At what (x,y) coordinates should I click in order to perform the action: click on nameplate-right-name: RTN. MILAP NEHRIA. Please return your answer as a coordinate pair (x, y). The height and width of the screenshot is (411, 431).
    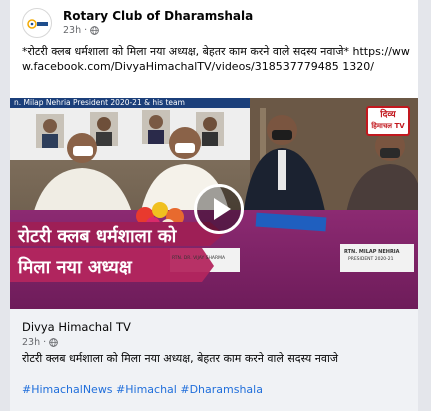
    Looking at the image, I should click on (372, 252).